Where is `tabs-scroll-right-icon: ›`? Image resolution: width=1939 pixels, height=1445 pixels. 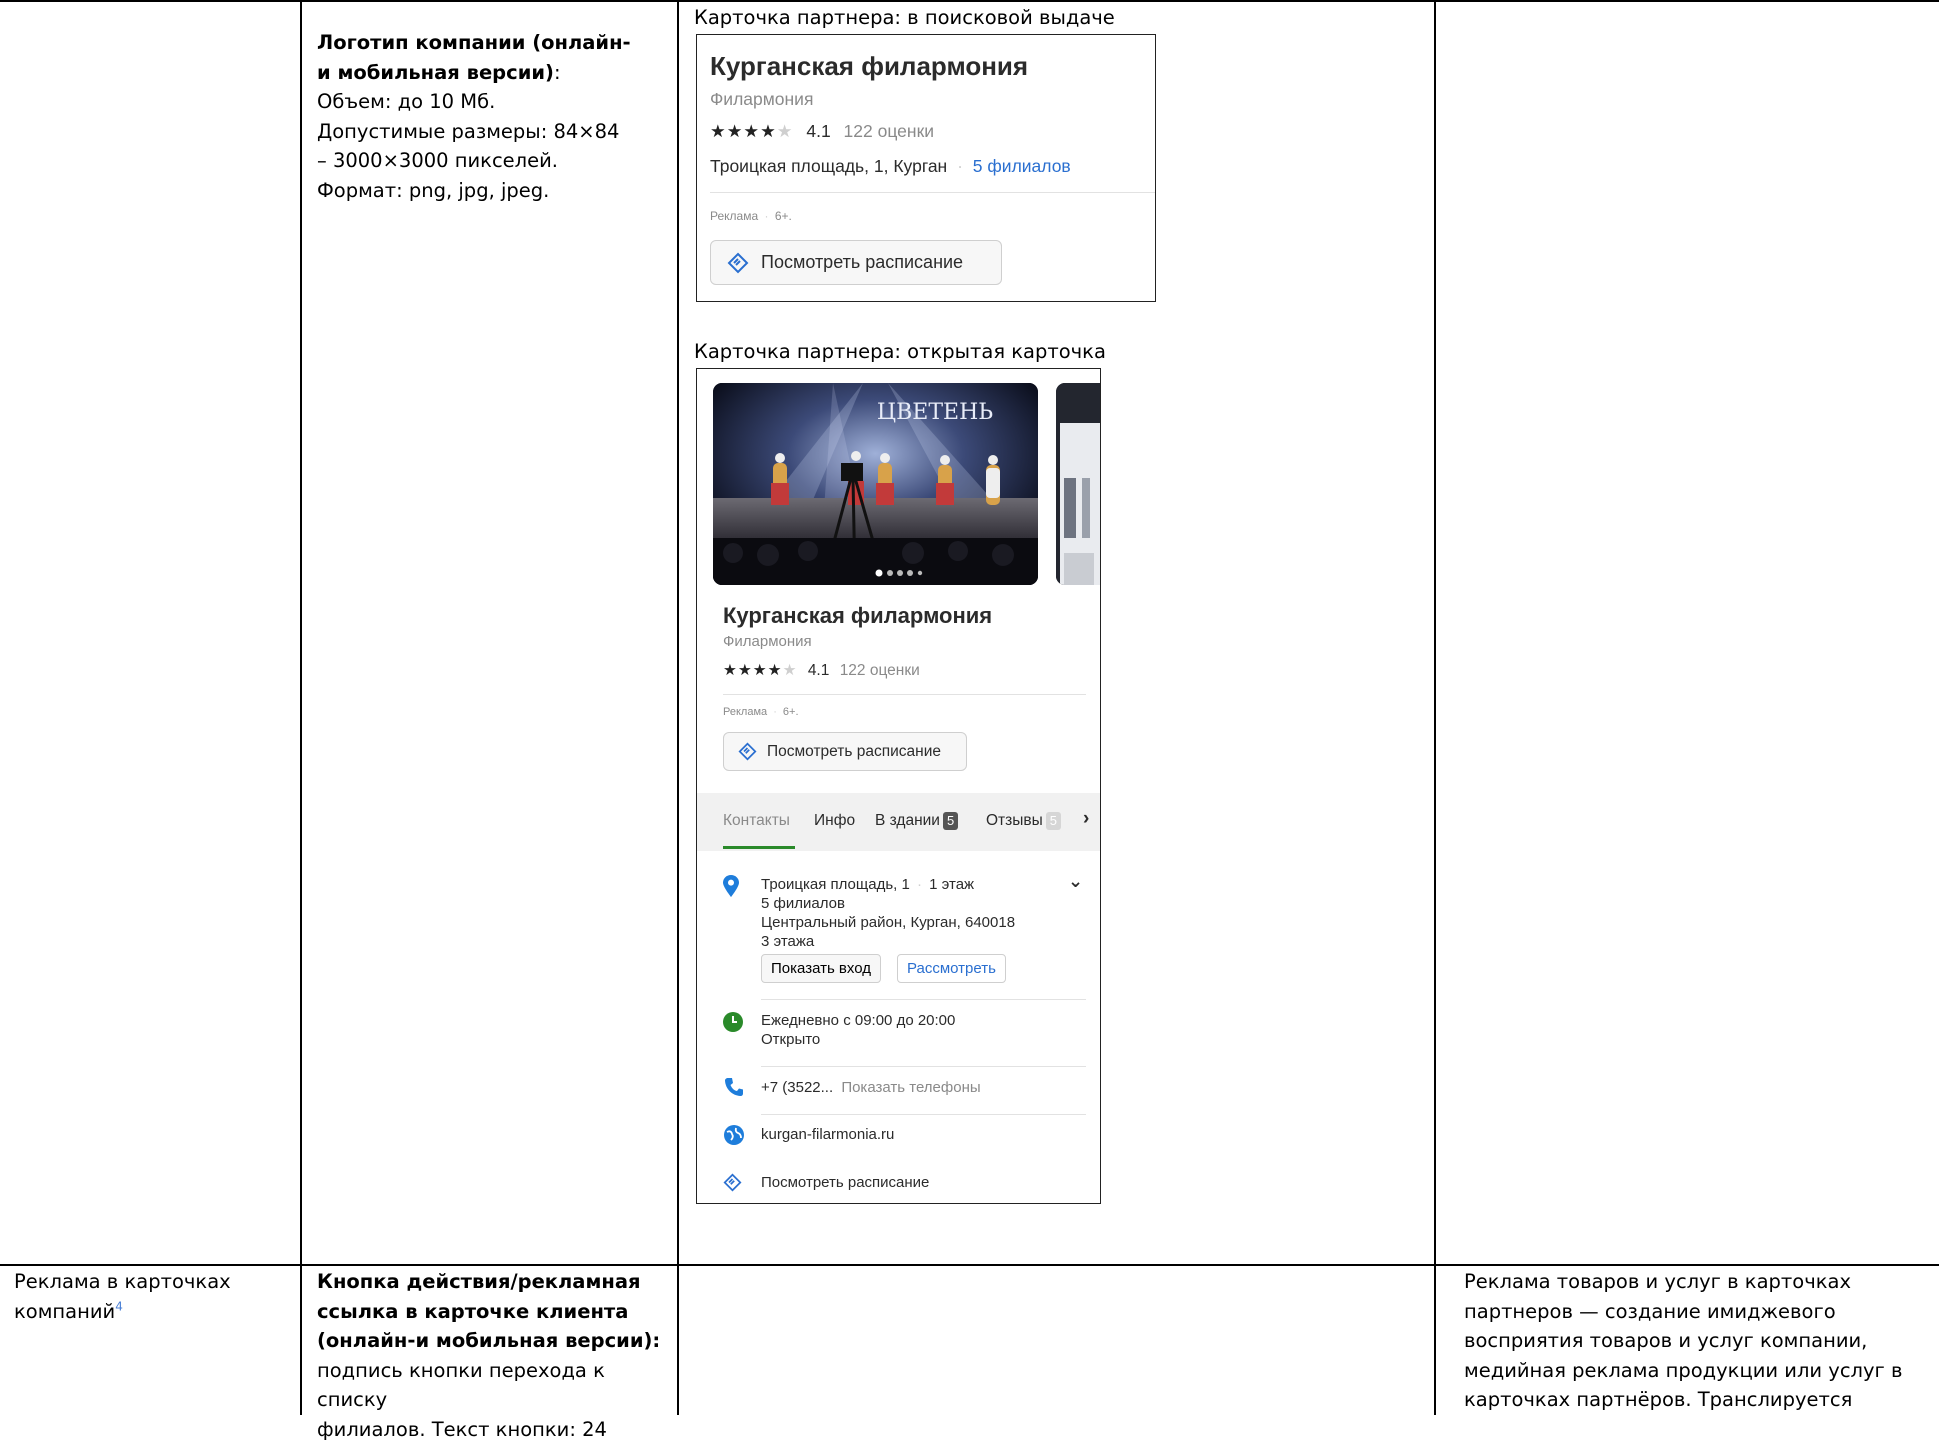
tabs-scroll-right-icon: › is located at coordinates (1086, 819).